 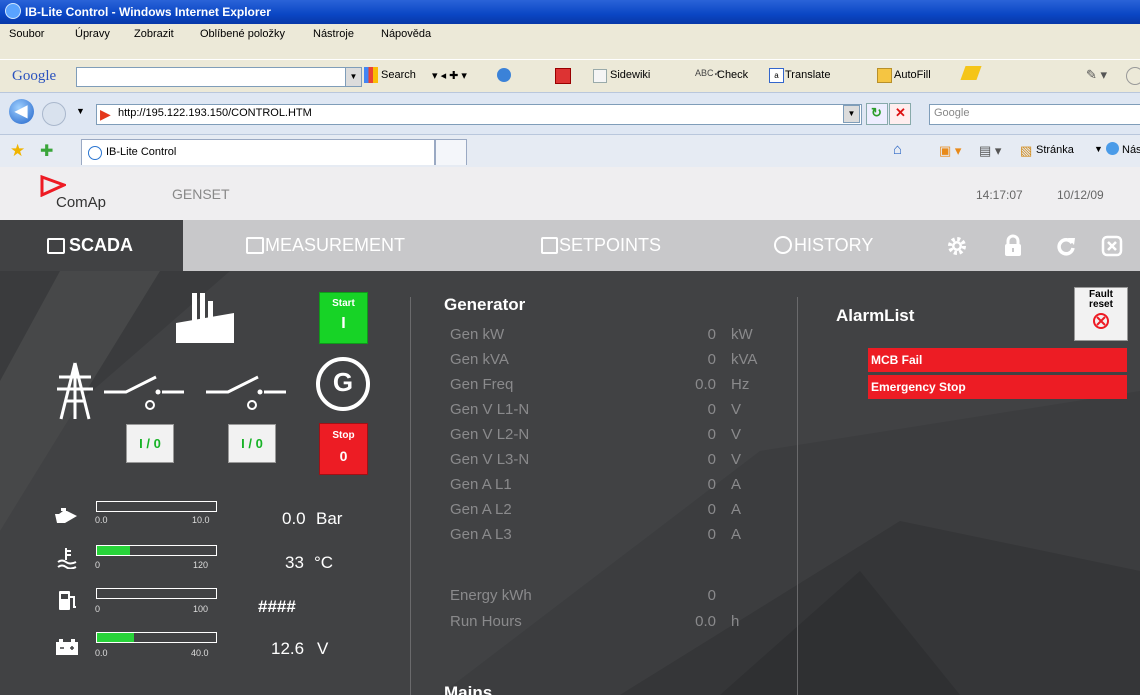 What do you see at coordinates (98, 609) in the screenshot?
I see `fuel-min: 0` at bounding box center [98, 609].